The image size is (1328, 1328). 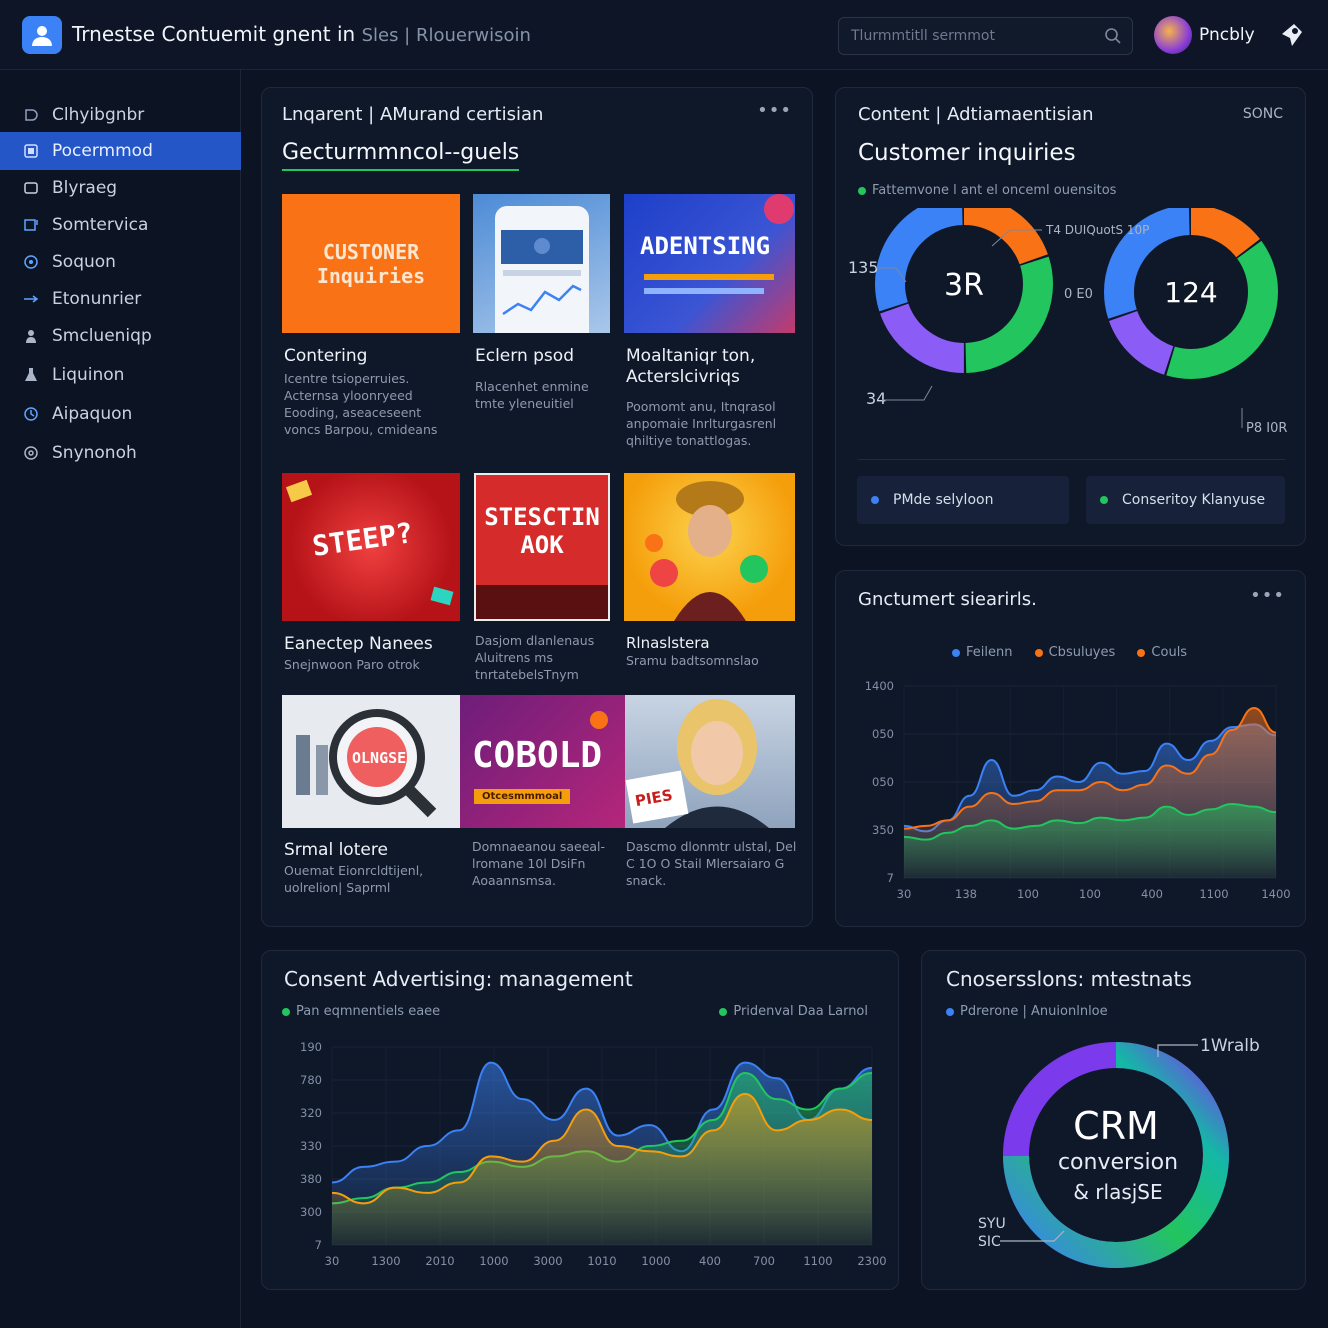 I want to click on tile-title: Srmal lotere, so click(x=336, y=850).